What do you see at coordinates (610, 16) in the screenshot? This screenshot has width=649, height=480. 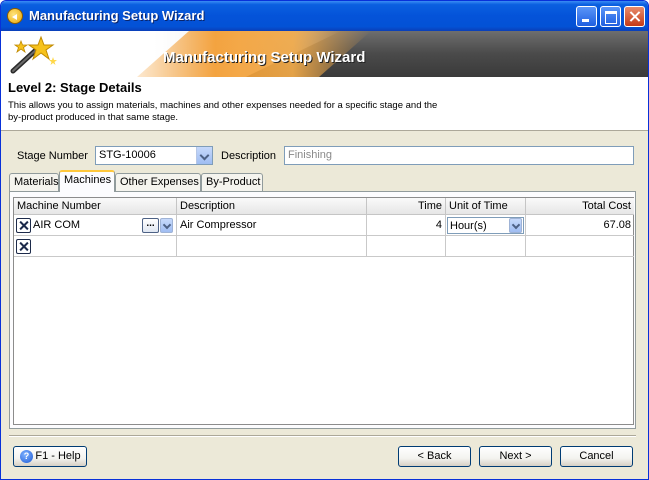 I see `maximize-button` at bounding box center [610, 16].